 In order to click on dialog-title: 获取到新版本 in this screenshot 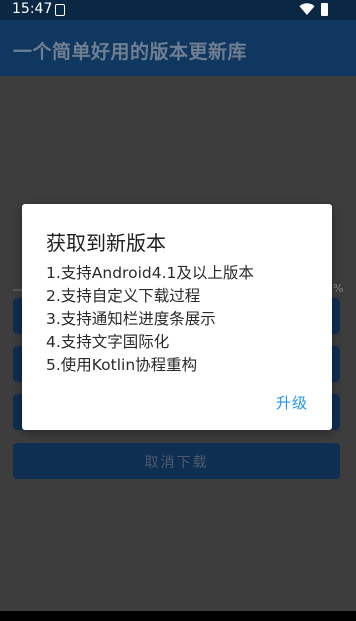, I will do `click(106, 243)`.